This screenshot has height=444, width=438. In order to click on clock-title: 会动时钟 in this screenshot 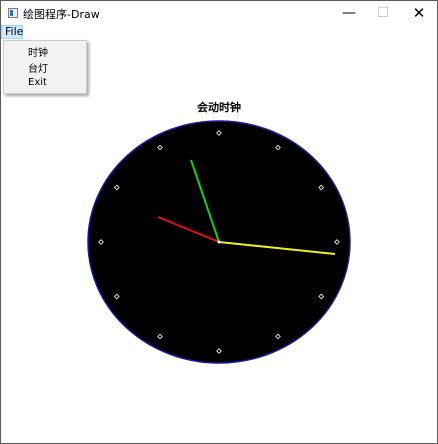, I will do `click(219, 107)`.